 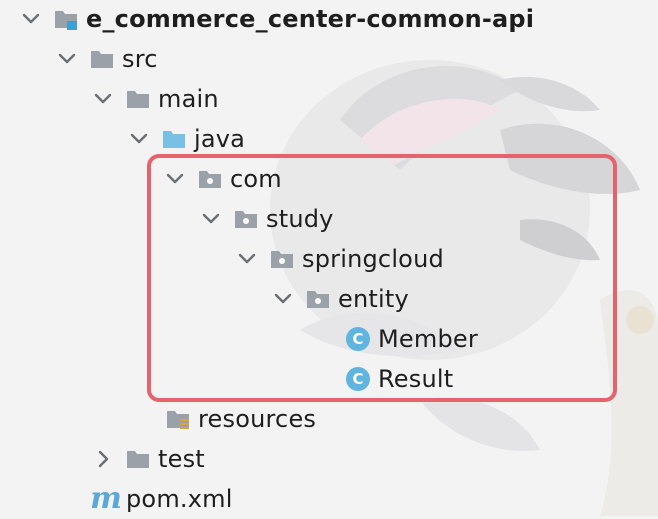 What do you see at coordinates (428, 339) in the screenshot?
I see `tree-item-label: Member` at bounding box center [428, 339].